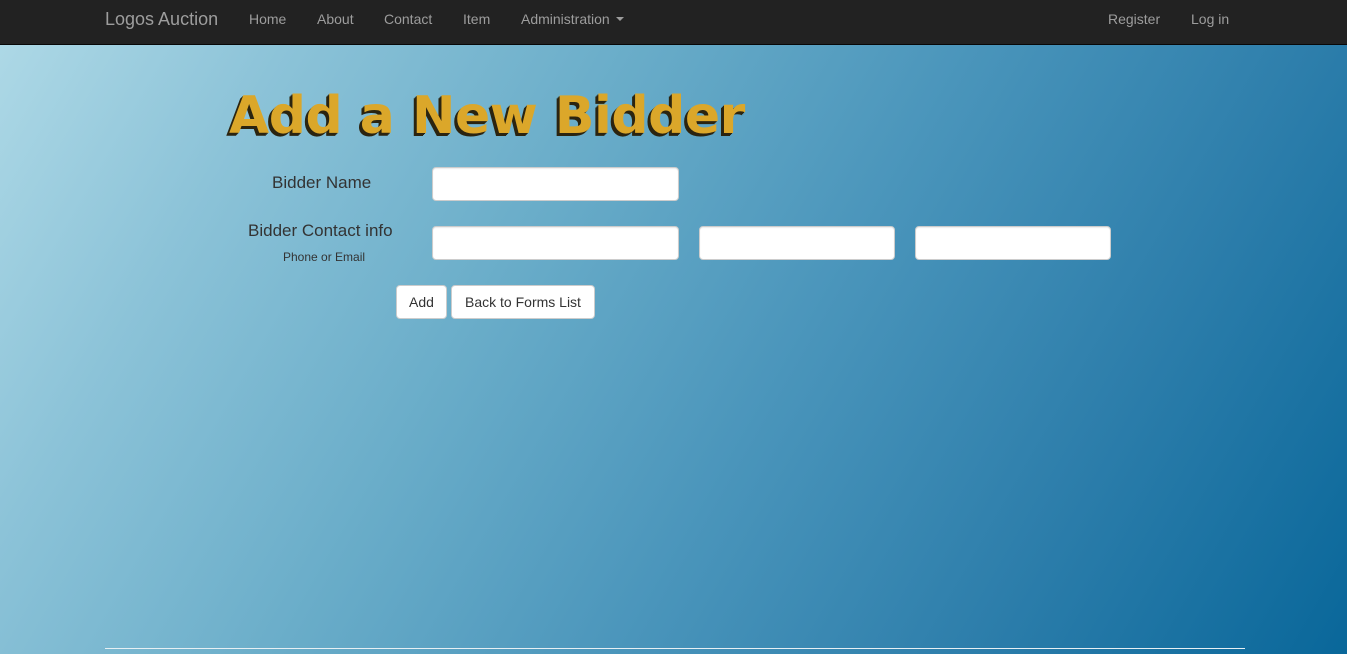 The width and height of the screenshot is (1347, 654). I want to click on brand-link: Logos Auction, so click(161, 19).